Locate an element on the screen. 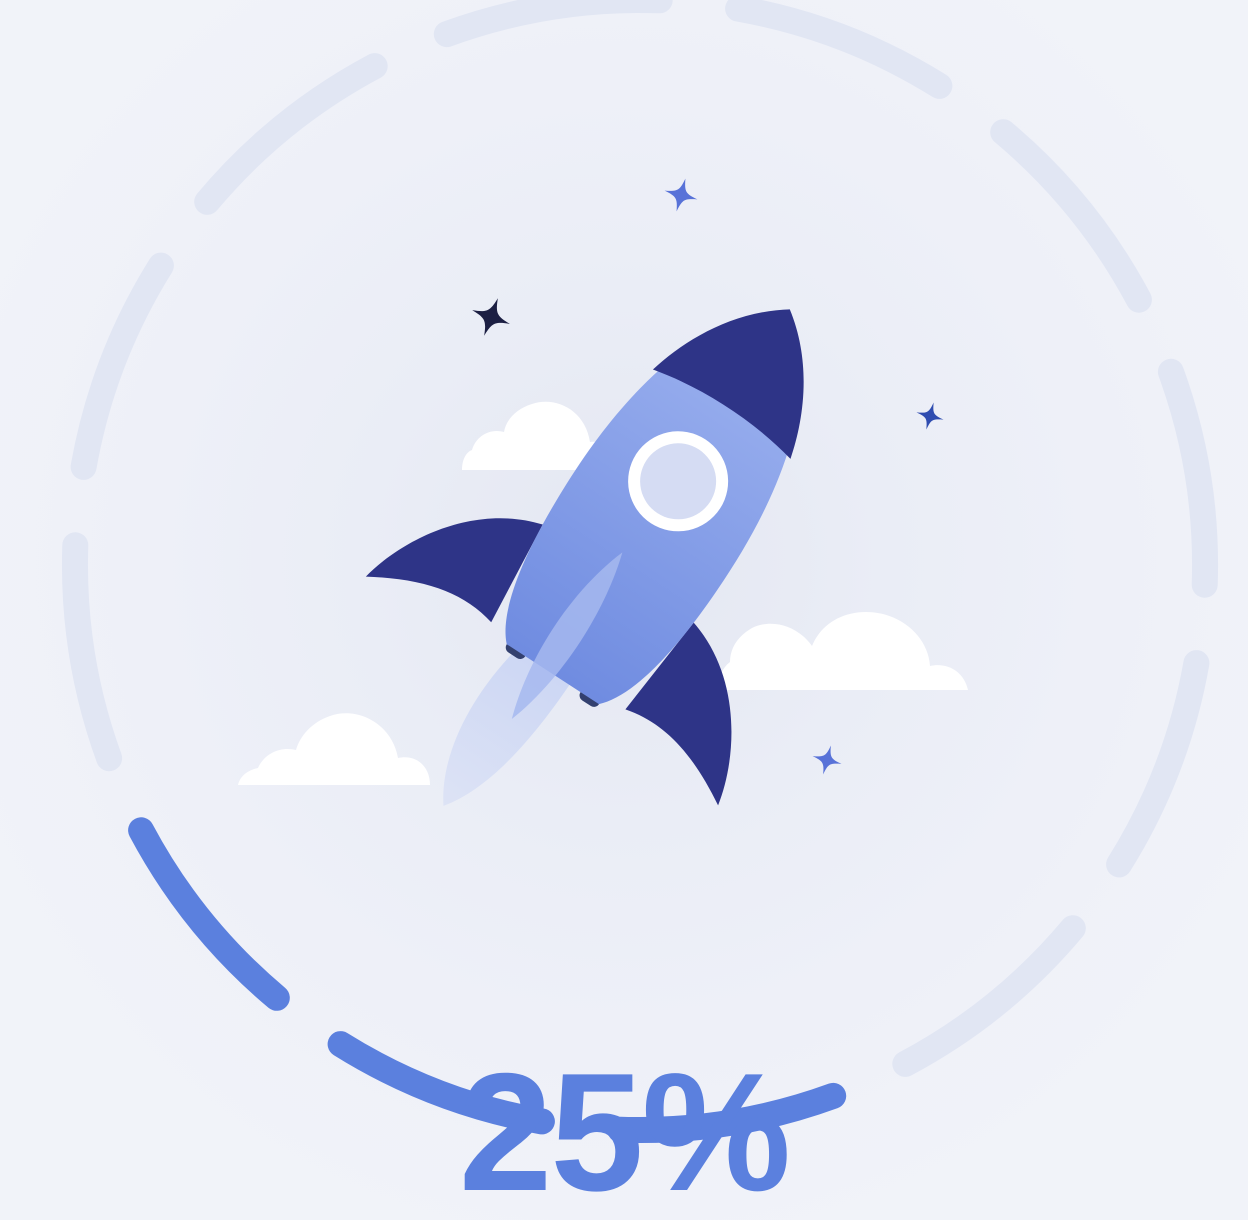 The image size is (1248, 1220). progress-segment-filled is located at coordinates (209, 914).